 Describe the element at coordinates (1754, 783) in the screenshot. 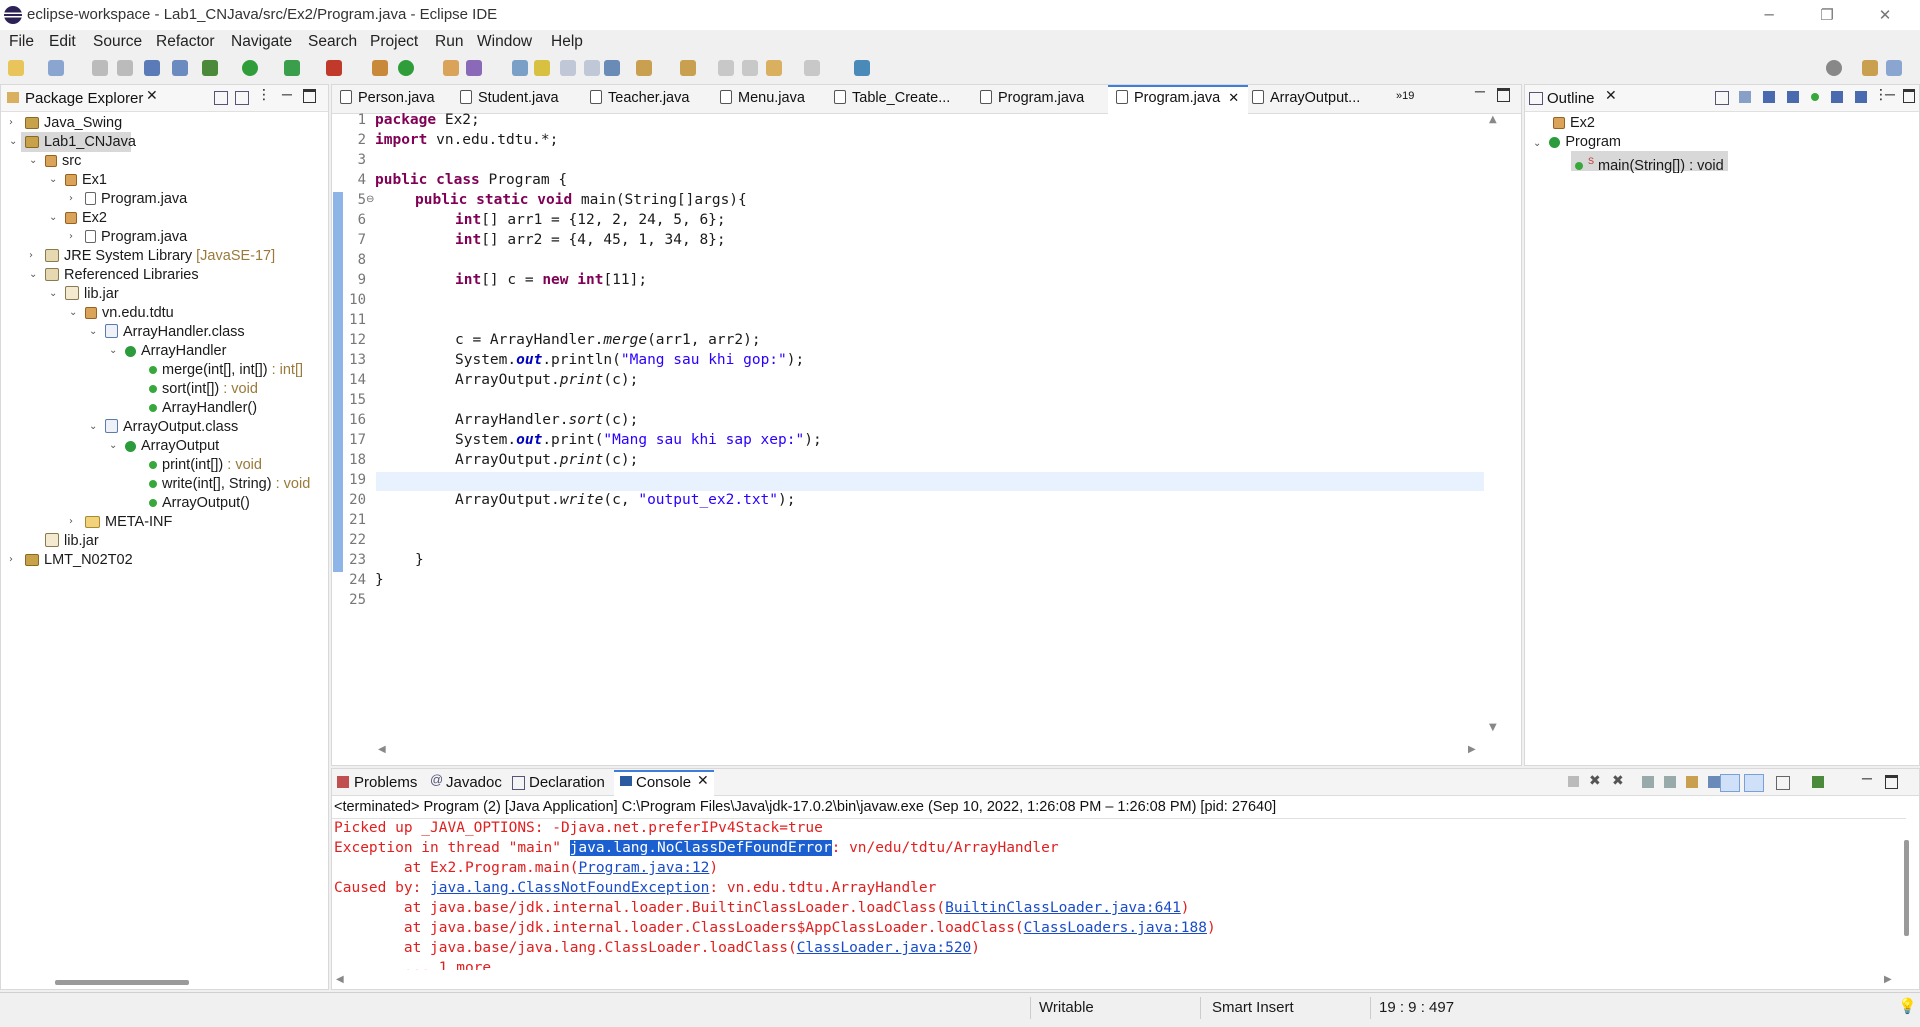

I see `show-stderr-icon` at that location.